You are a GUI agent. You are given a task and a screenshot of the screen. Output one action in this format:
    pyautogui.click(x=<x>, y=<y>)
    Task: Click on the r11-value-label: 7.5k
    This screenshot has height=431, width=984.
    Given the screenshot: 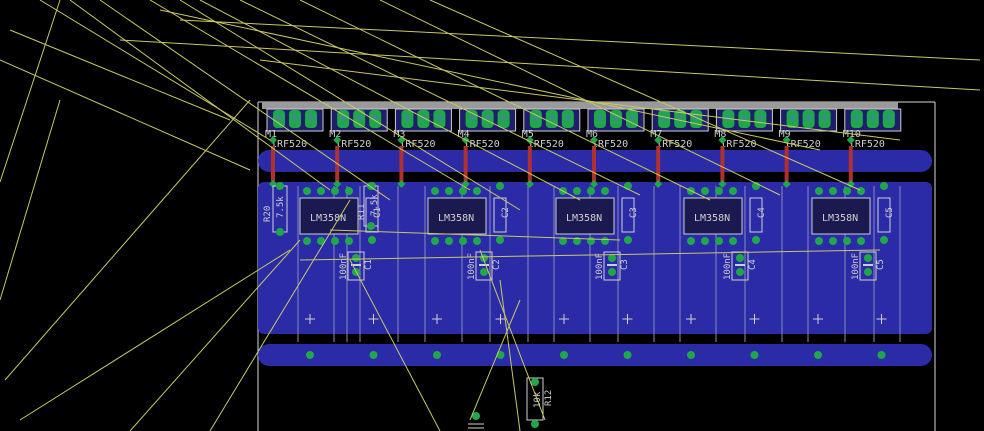 What is the action you would take?
    pyautogui.click(x=375, y=205)
    